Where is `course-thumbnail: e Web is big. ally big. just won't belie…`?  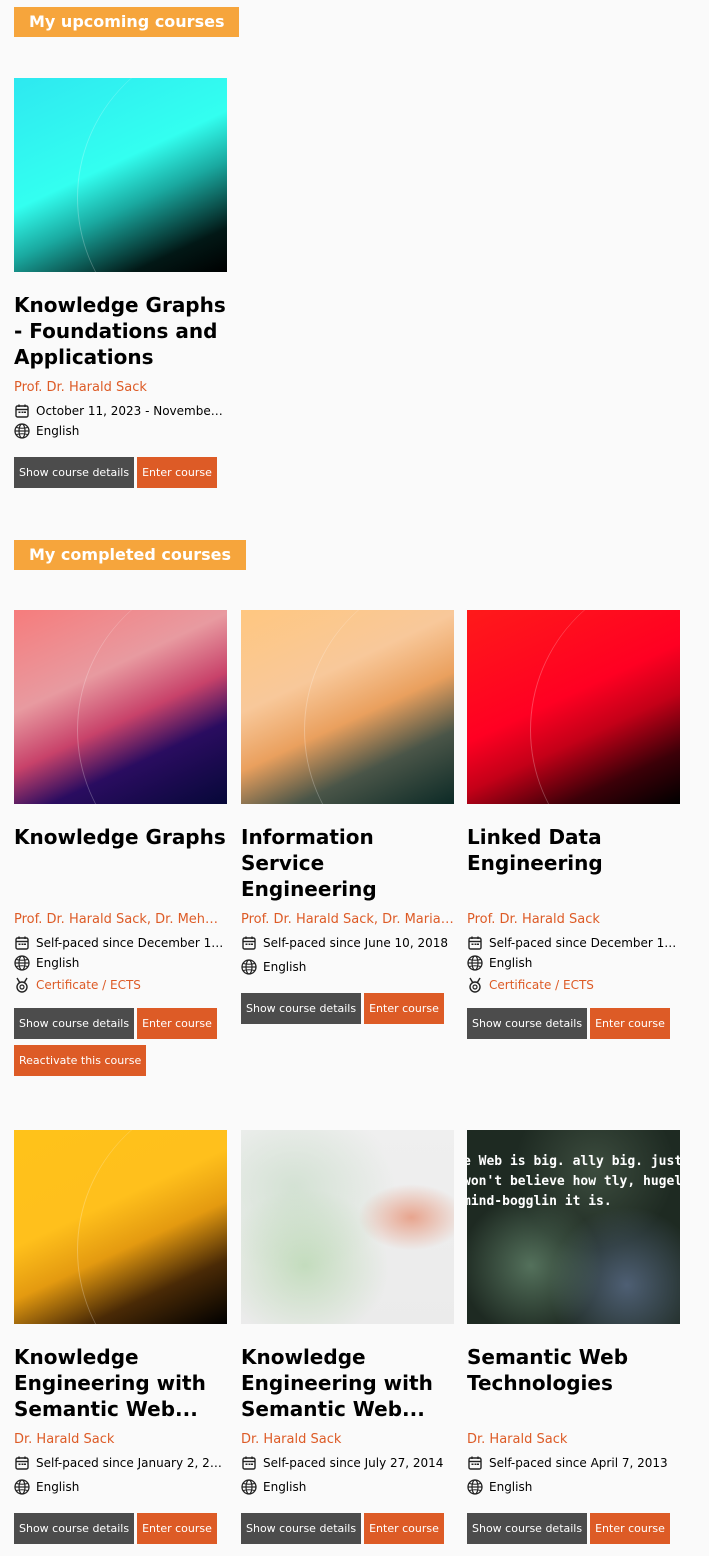 course-thumbnail: e Web is big. ally big. just won't belie… is located at coordinates (573, 1227).